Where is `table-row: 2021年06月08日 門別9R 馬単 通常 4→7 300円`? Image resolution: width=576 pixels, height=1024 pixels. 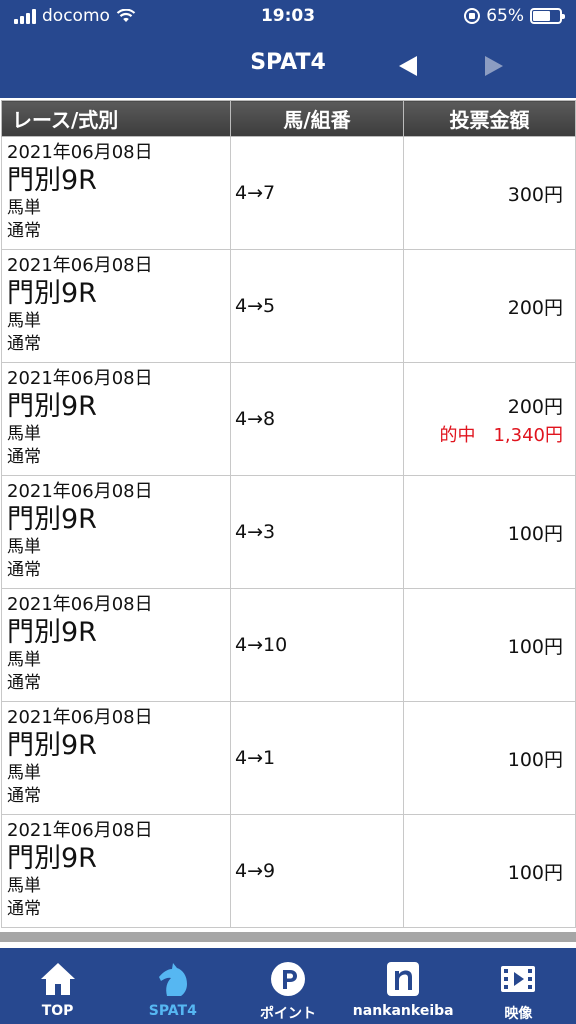 table-row: 2021年06月08日 門別9R 馬単 通常 4→7 300円 is located at coordinates (288, 193).